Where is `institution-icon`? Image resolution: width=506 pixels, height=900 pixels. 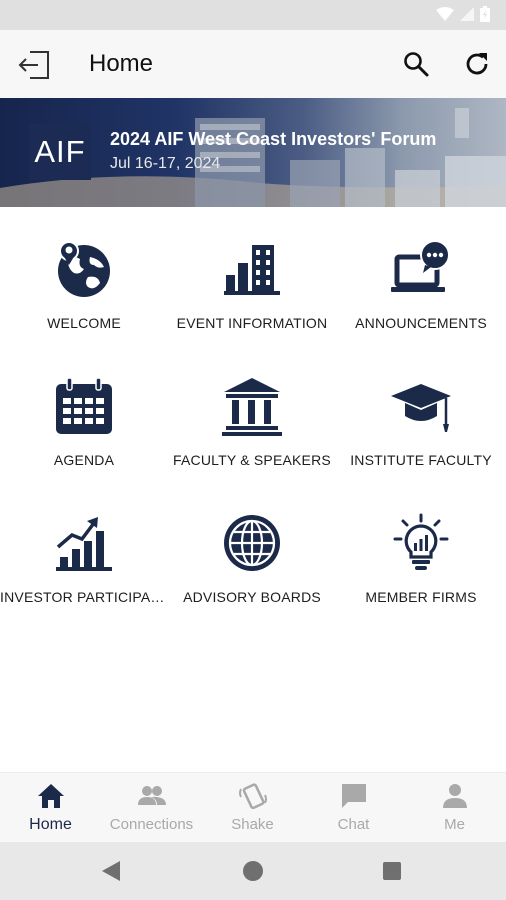
institution-icon is located at coordinates (252, 407).